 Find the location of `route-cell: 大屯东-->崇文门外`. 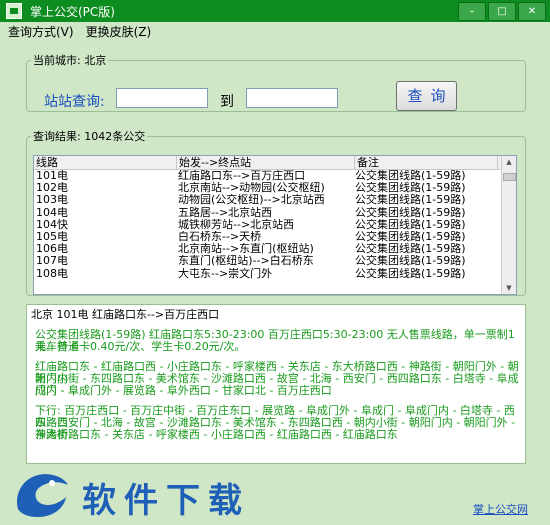

route-cell: 大屯东-->崇文门外 is located at coordinates (225, 273).